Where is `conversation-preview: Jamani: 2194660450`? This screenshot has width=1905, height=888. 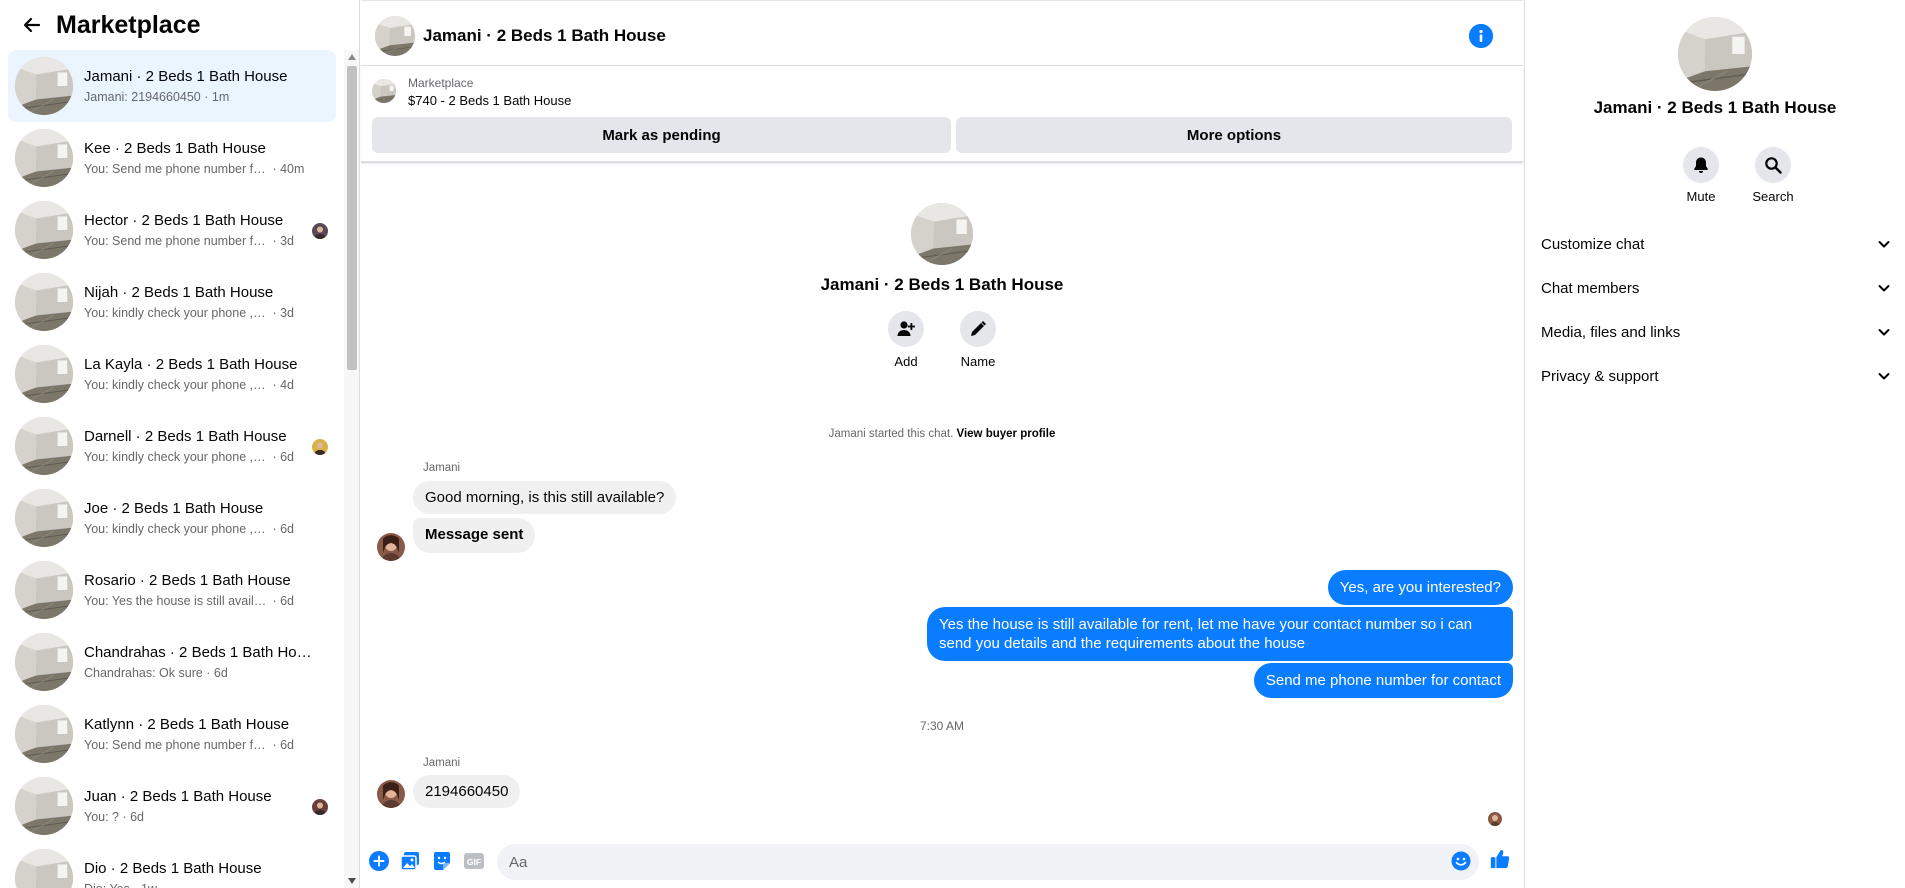
conversation-preview: Jamani: 2194660450 is located at coordinates (142, 96).